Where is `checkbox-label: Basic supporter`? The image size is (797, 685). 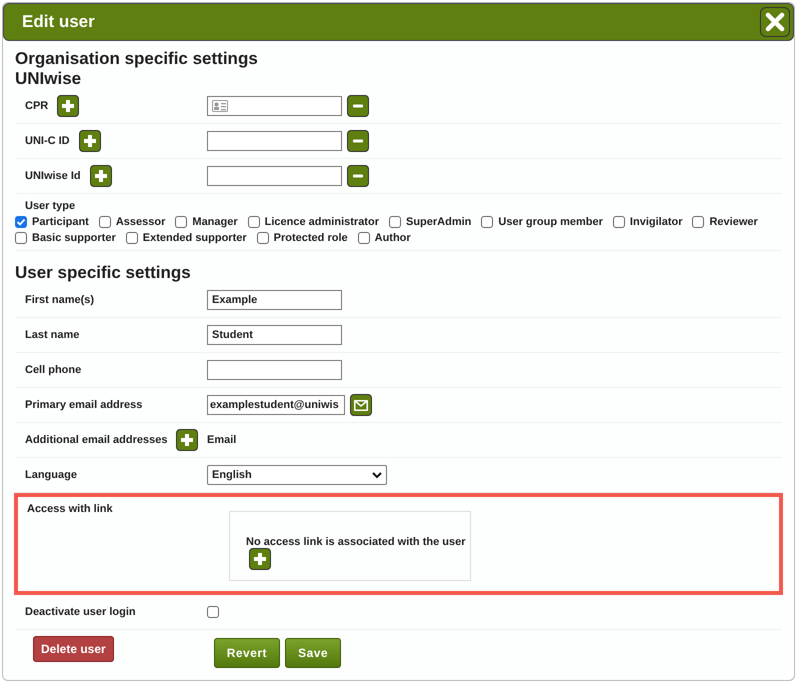
checkbox-label: Basic supporter is located at coordinates (74, 238).